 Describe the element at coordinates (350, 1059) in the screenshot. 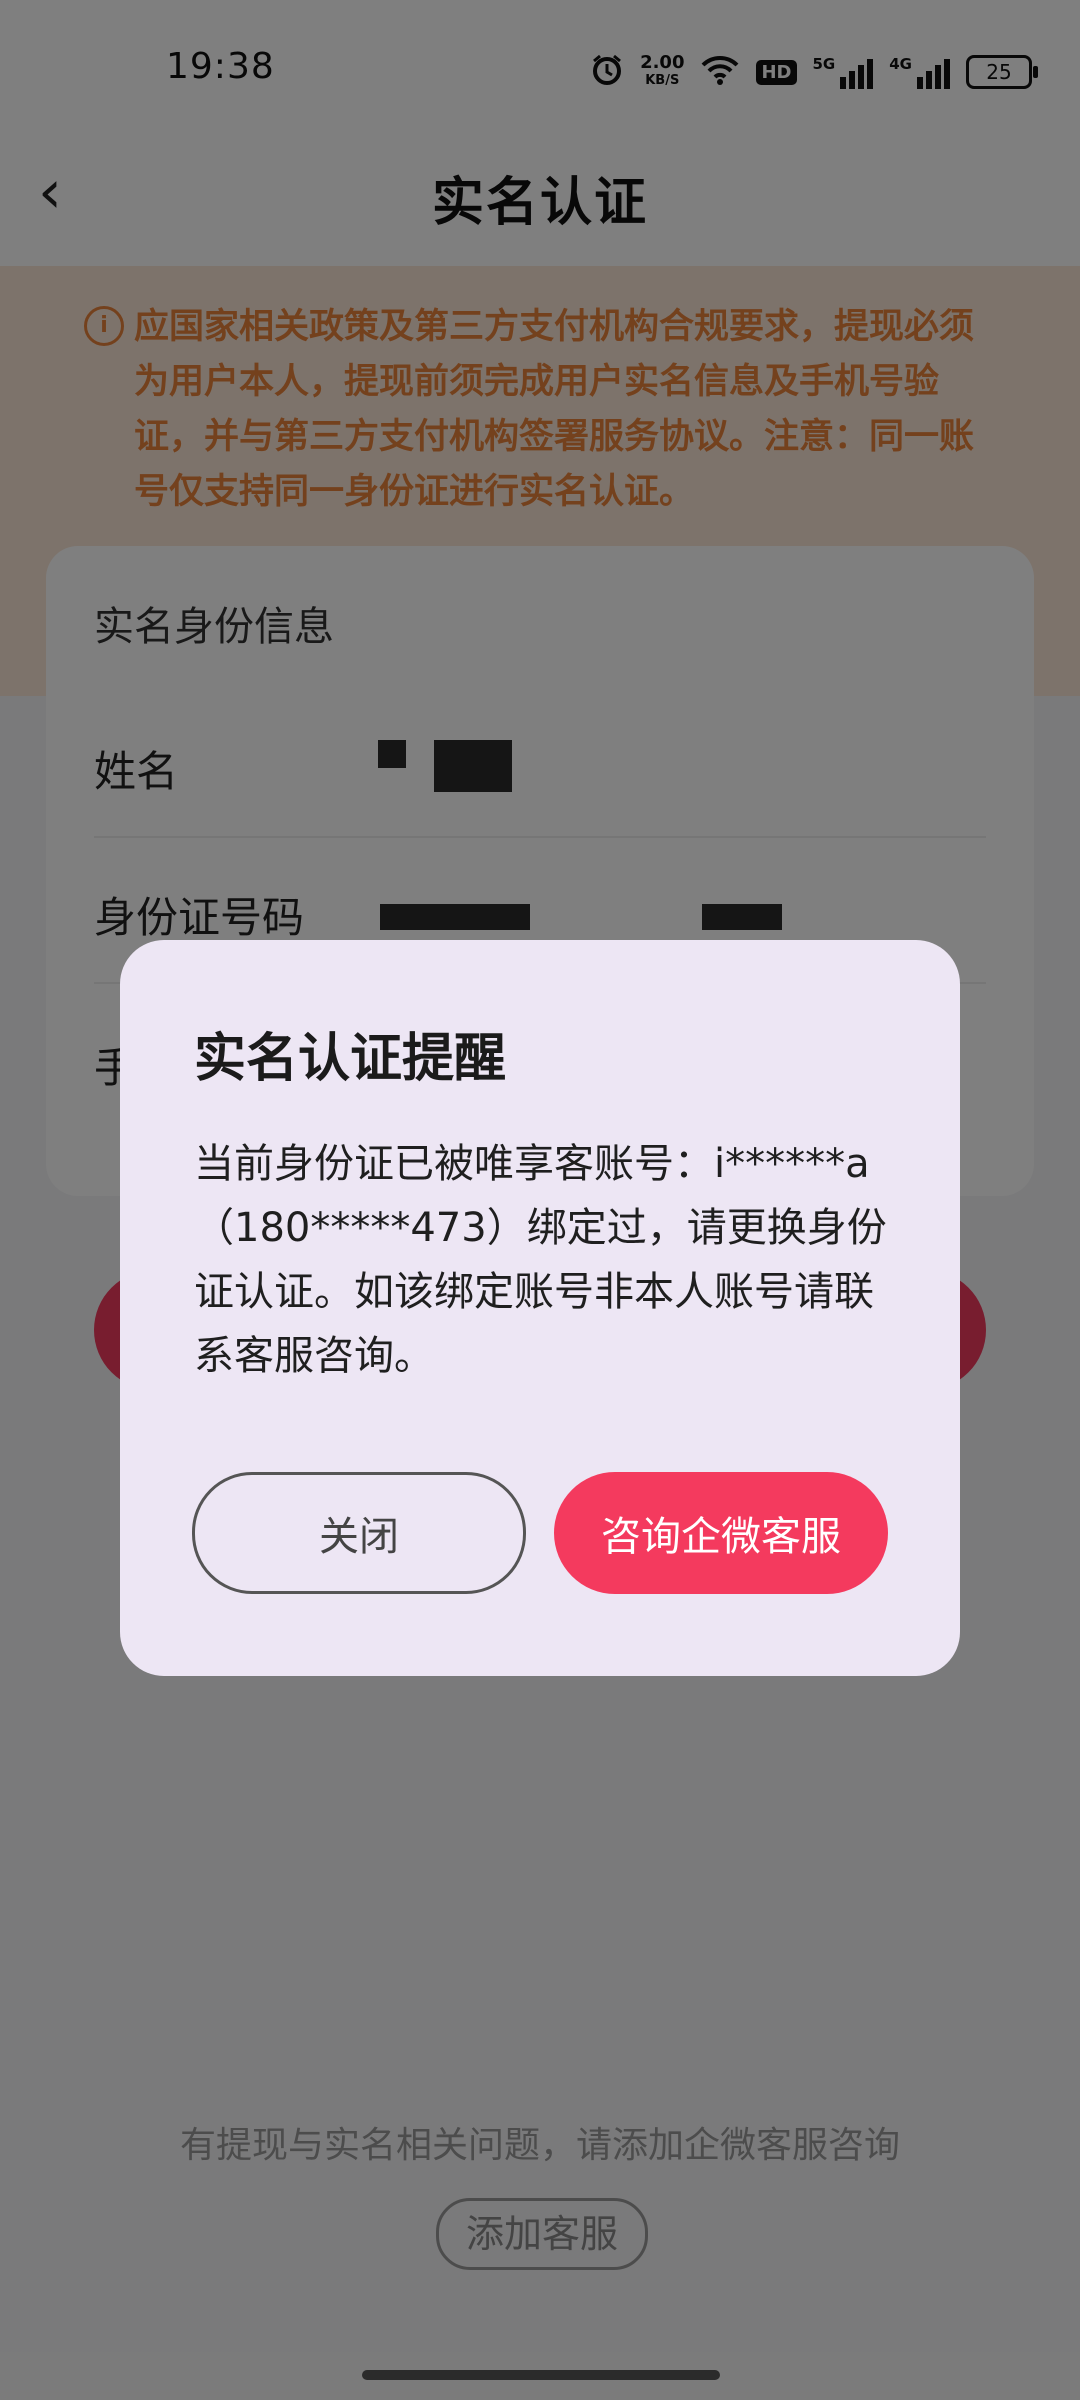

I see `dialog-title: 实名认证提醒` at that location.